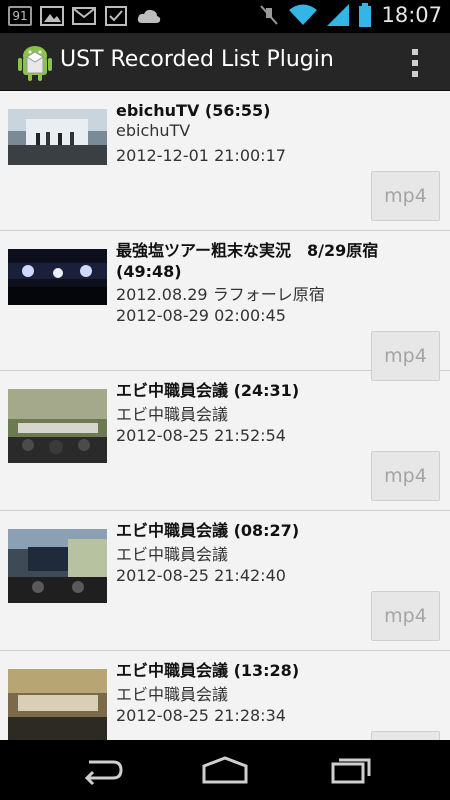 This screenshot has height=800, width=450. I want to click on wifi-icon, so click(303, 14).